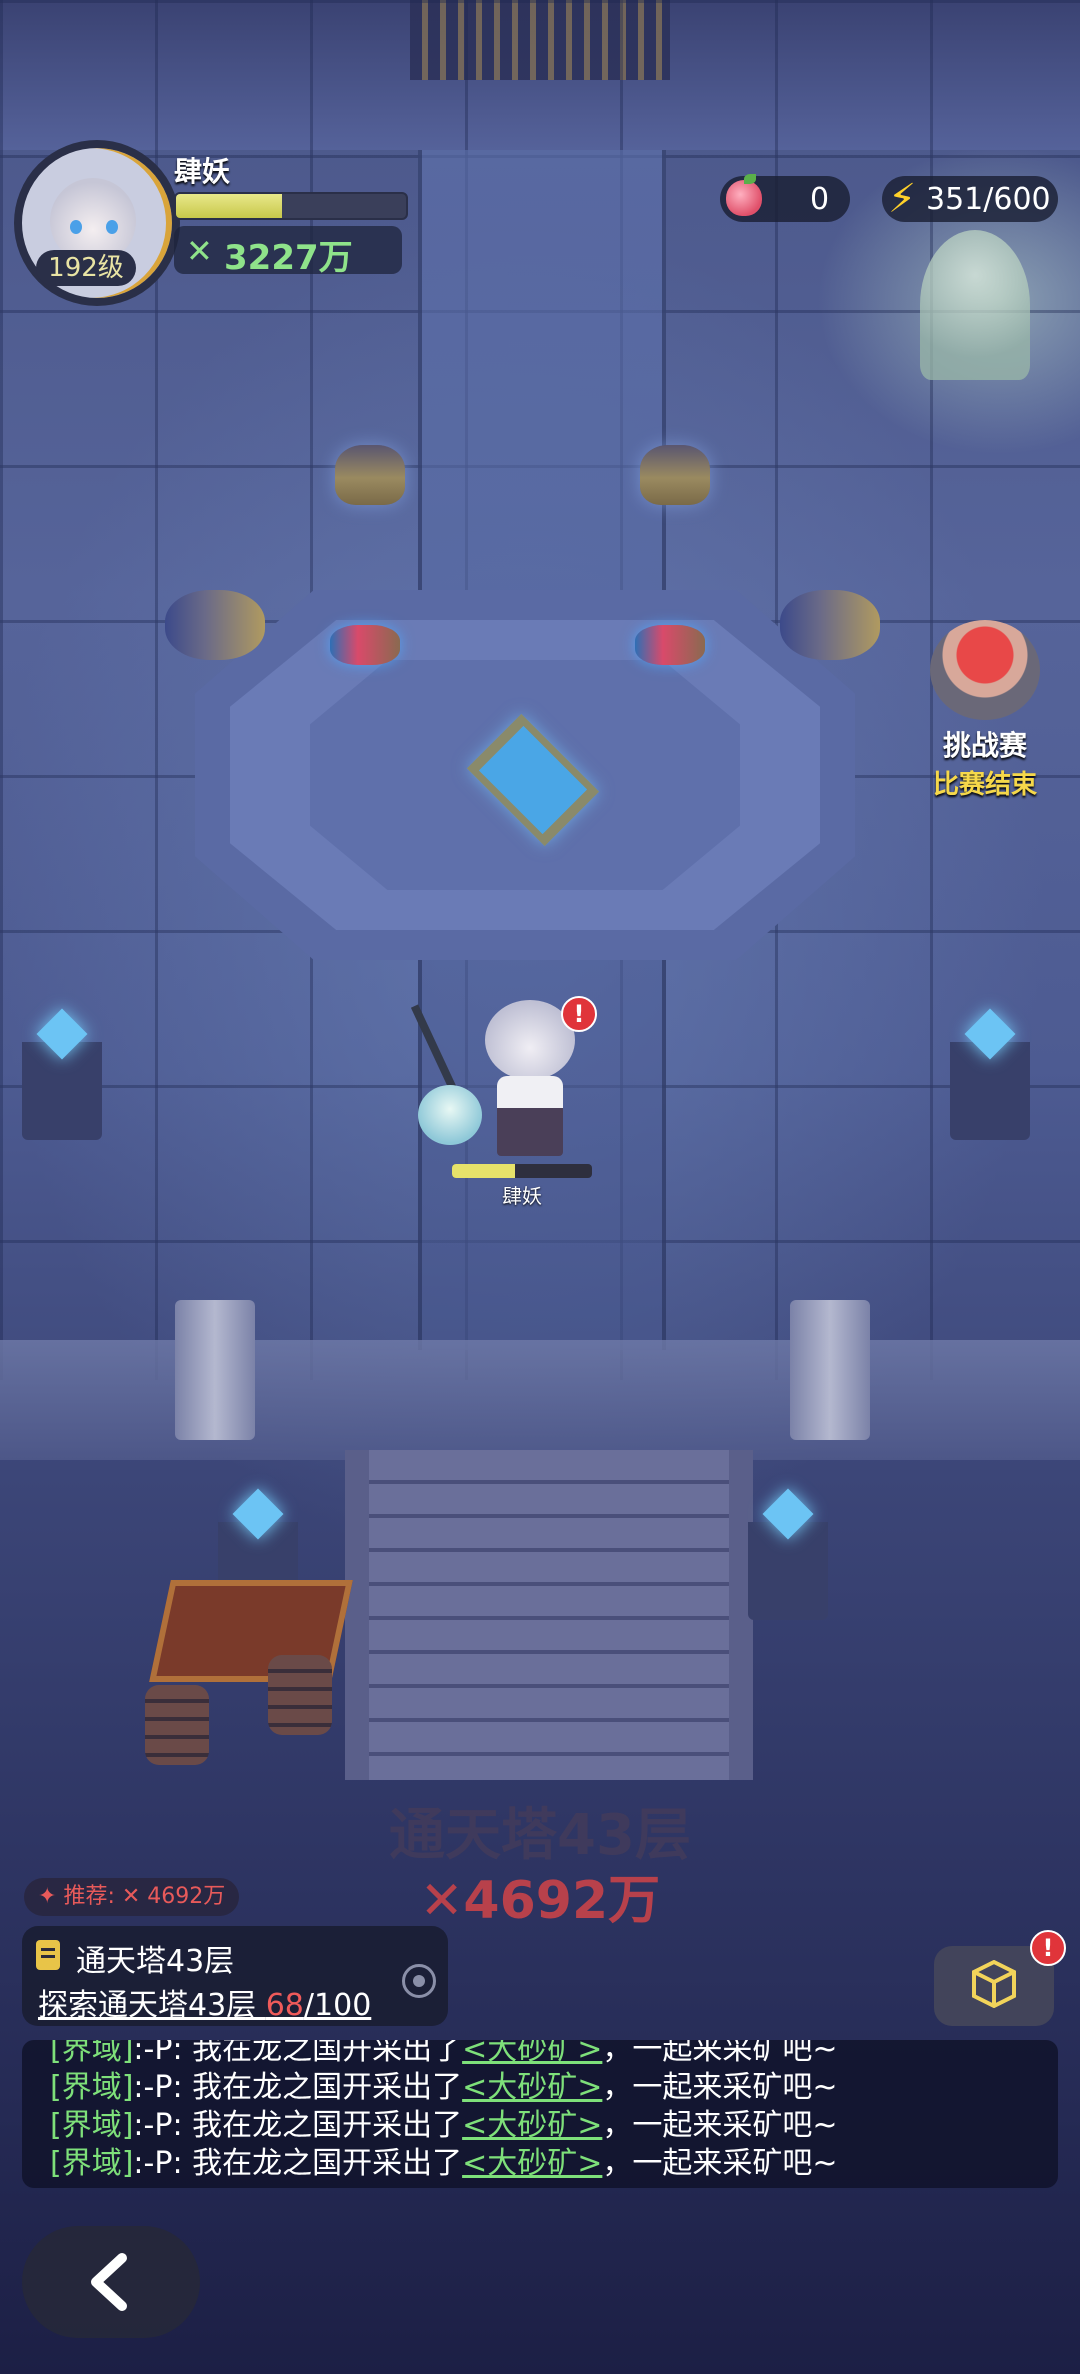 The height and width of the screenshot is (2374, 1080). I want to click on quest-title: 通天塔43层, so click(155, 1961).